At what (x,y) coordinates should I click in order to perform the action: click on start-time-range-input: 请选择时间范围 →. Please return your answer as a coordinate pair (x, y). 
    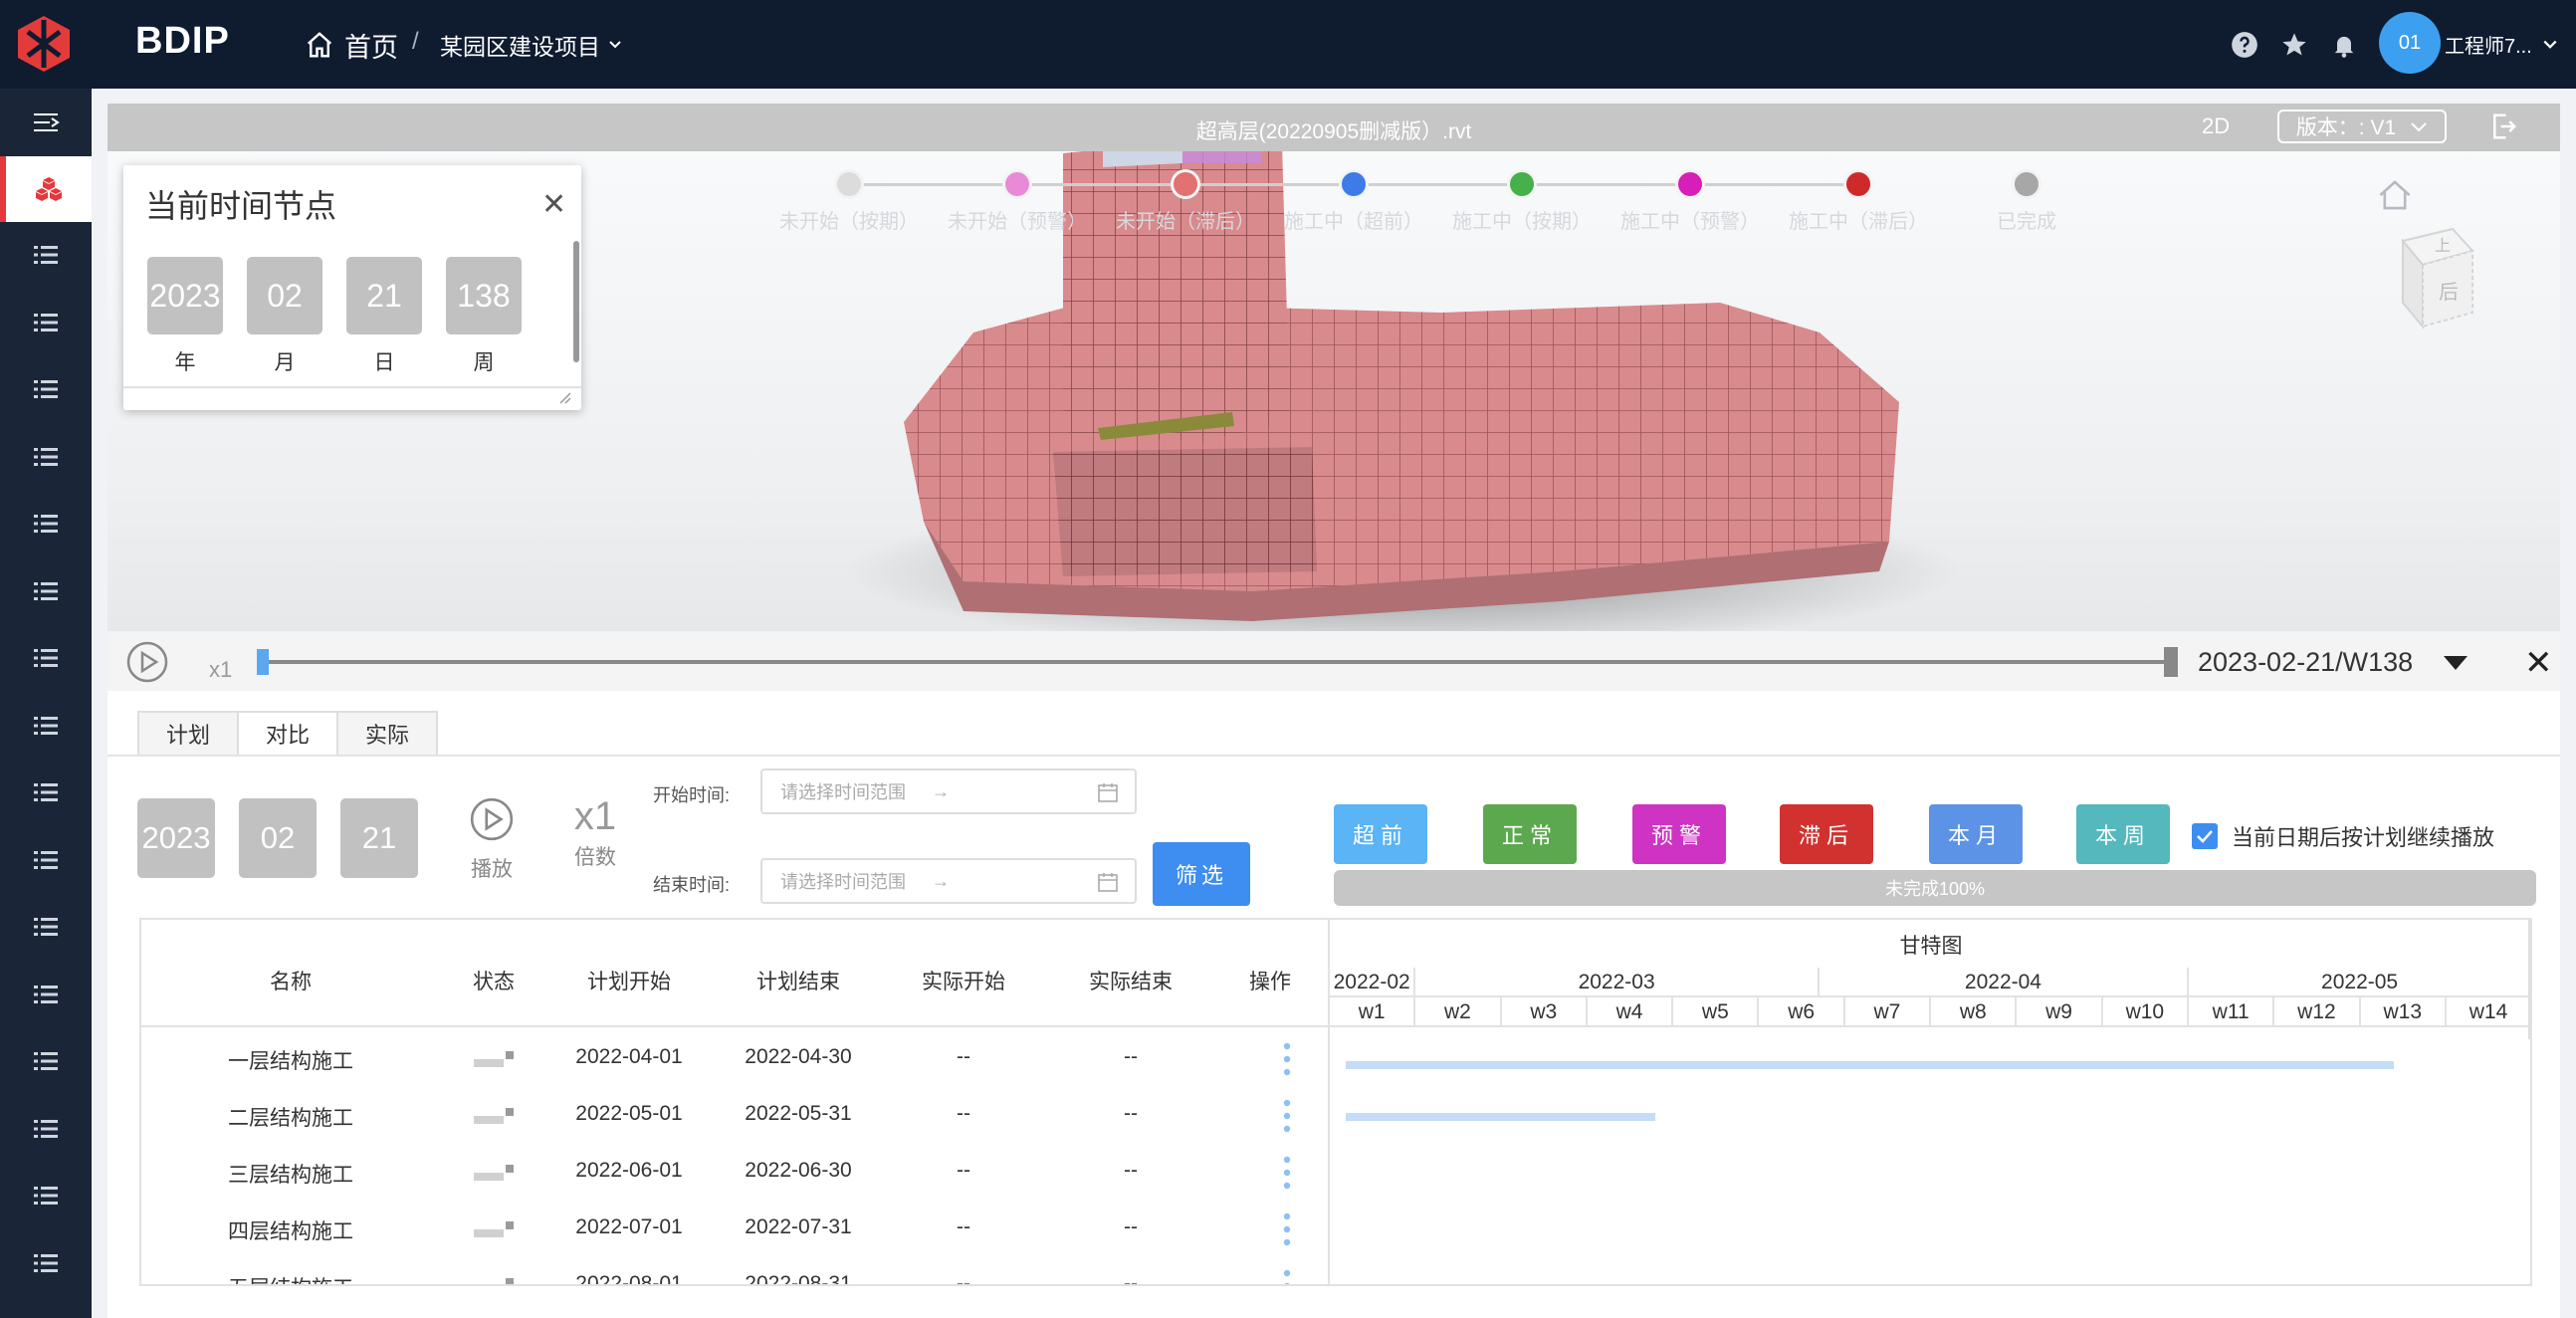
    Looking at the image, I should click on (948, 791).